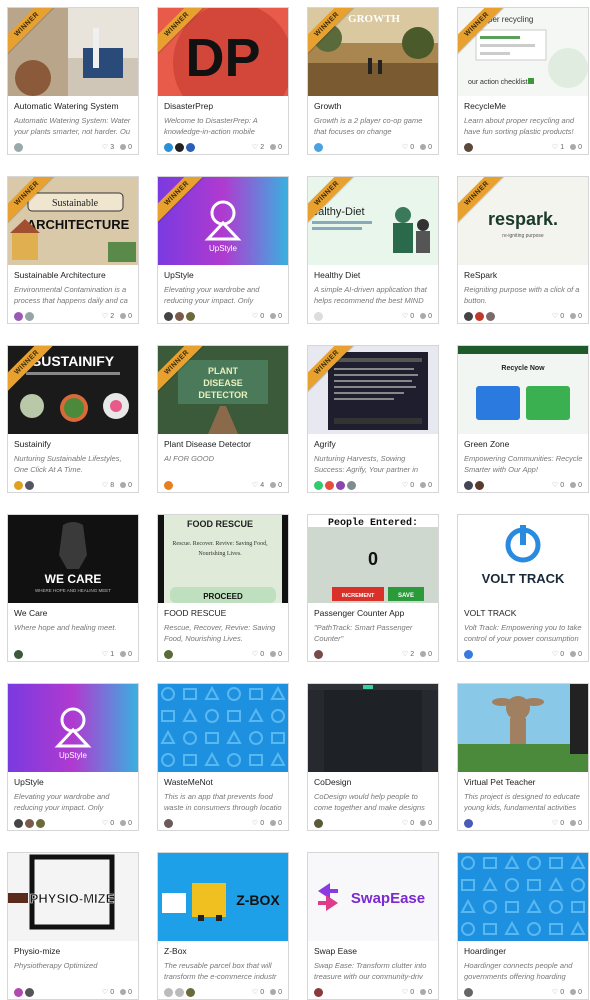  I want to click on project-thumbnail: PHYSIO-MIZE, so click(73, 897).